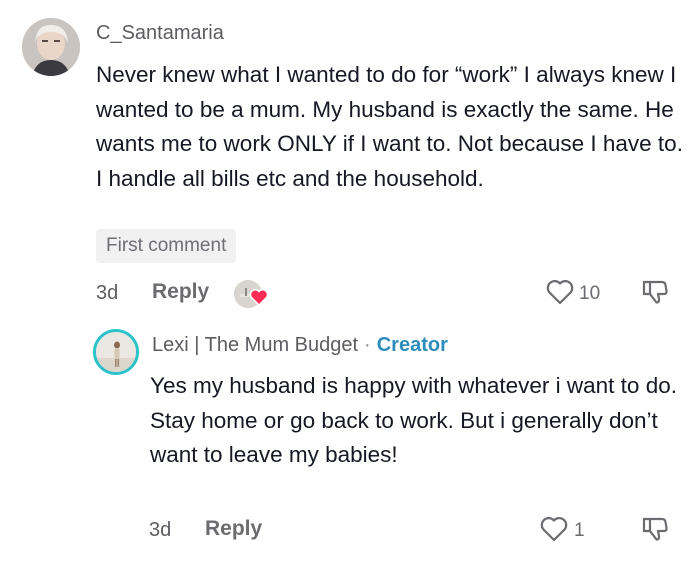  What do you see at coordinates (579, 530) in the screenshot?
I see `reply-like-count: 1` at bounding box center [579, 530].